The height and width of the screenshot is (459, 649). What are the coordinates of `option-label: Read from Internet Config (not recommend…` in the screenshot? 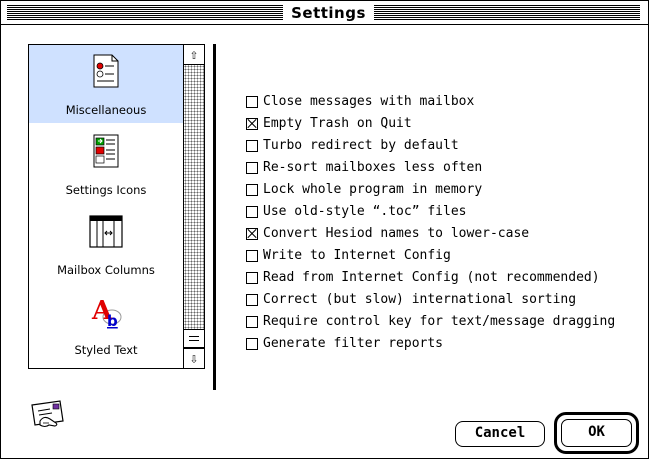 It's located at (431, 277).